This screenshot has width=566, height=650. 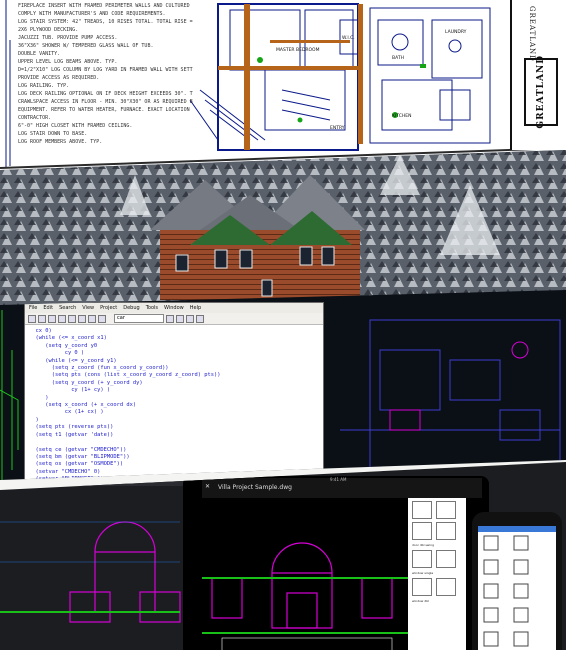 What do you see at coordinates (52, 318) in the screenshot?
I see `save-icon` at bounding box center [52, 318].